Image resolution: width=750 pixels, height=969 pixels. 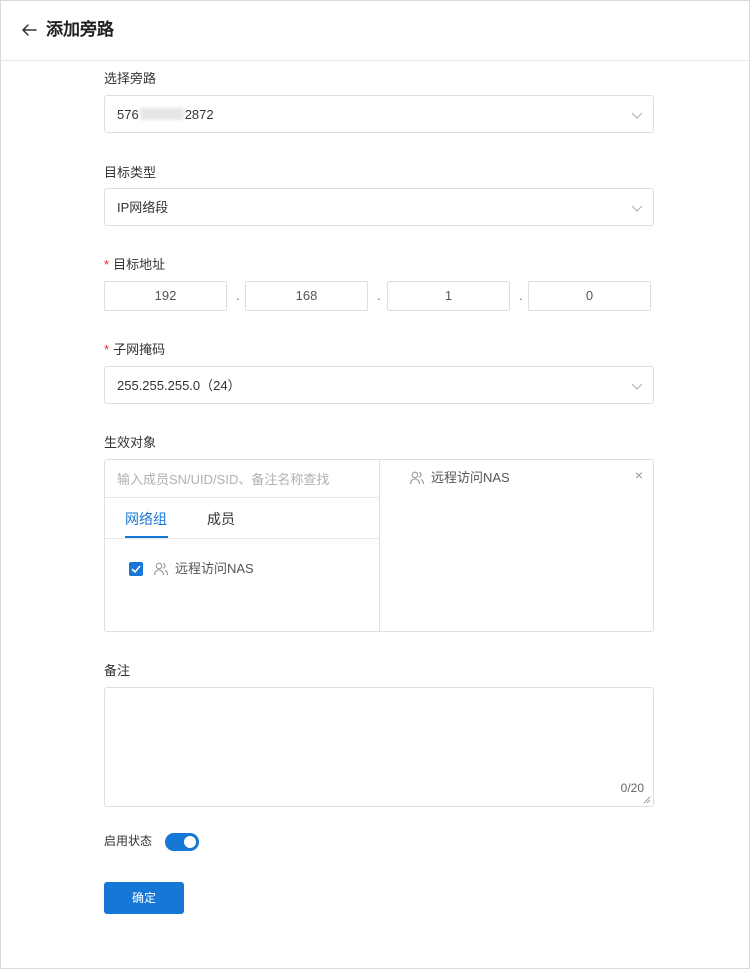 I want to click on target-address-label-text: 目标地址, so click(x=139, y=264).